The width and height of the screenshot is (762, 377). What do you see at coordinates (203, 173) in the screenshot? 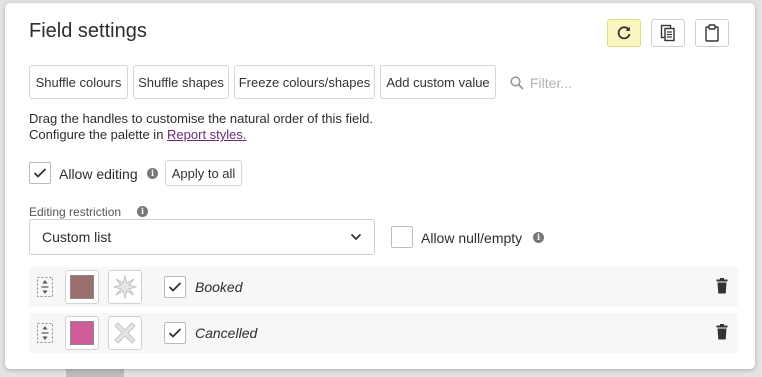
I see `apply-to-all-button: Apply to all` at bounding box center [203, 173].